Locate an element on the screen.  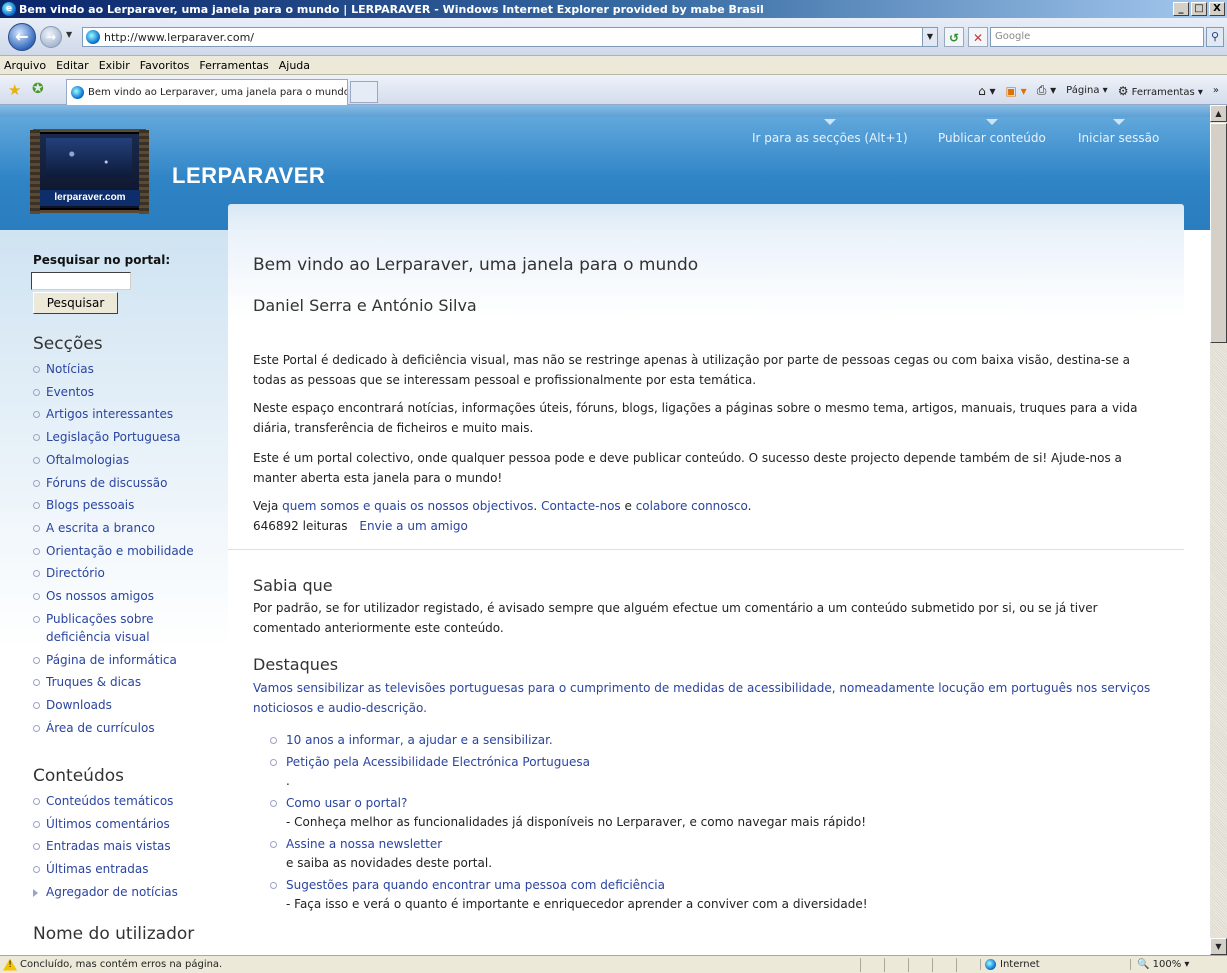
print-icon: ⎙ ▾ is located at coordinates (1046, 90).